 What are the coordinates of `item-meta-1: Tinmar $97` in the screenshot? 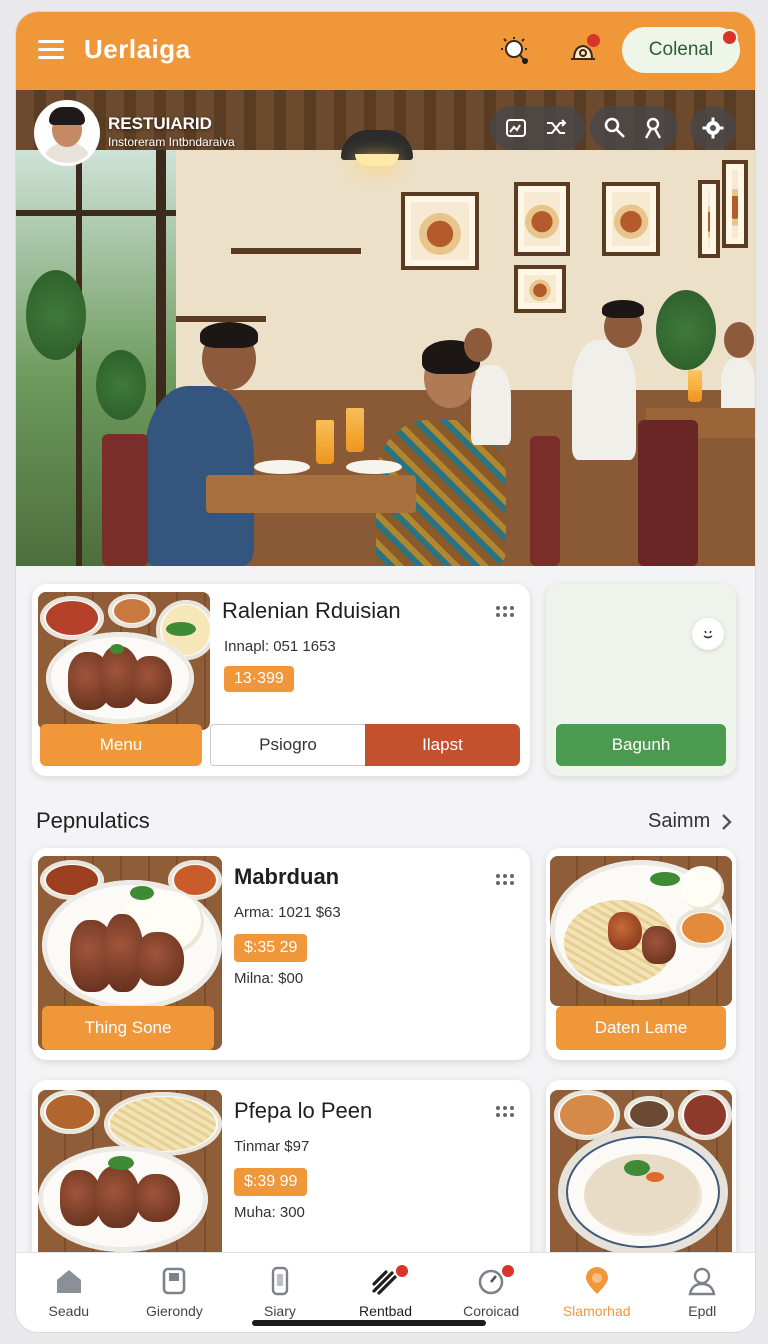 It's located at (272, 1146).